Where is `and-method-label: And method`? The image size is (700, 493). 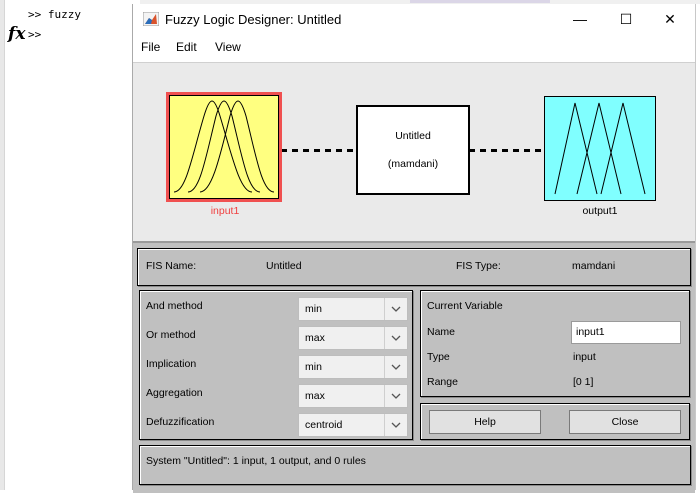 and-method-label: And method is located at coordinates (174, 306).